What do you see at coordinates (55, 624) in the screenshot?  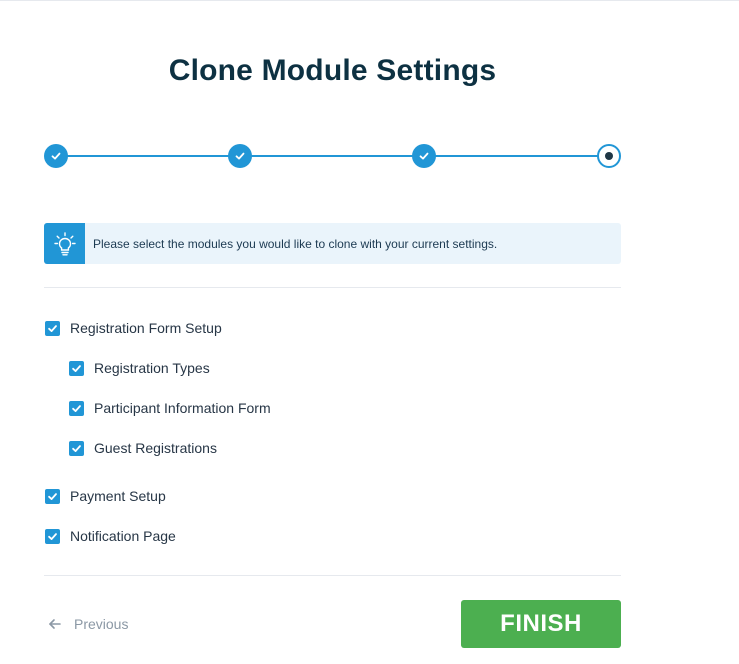 I see `arrow-left-icon` at bounding box center [55, 624].